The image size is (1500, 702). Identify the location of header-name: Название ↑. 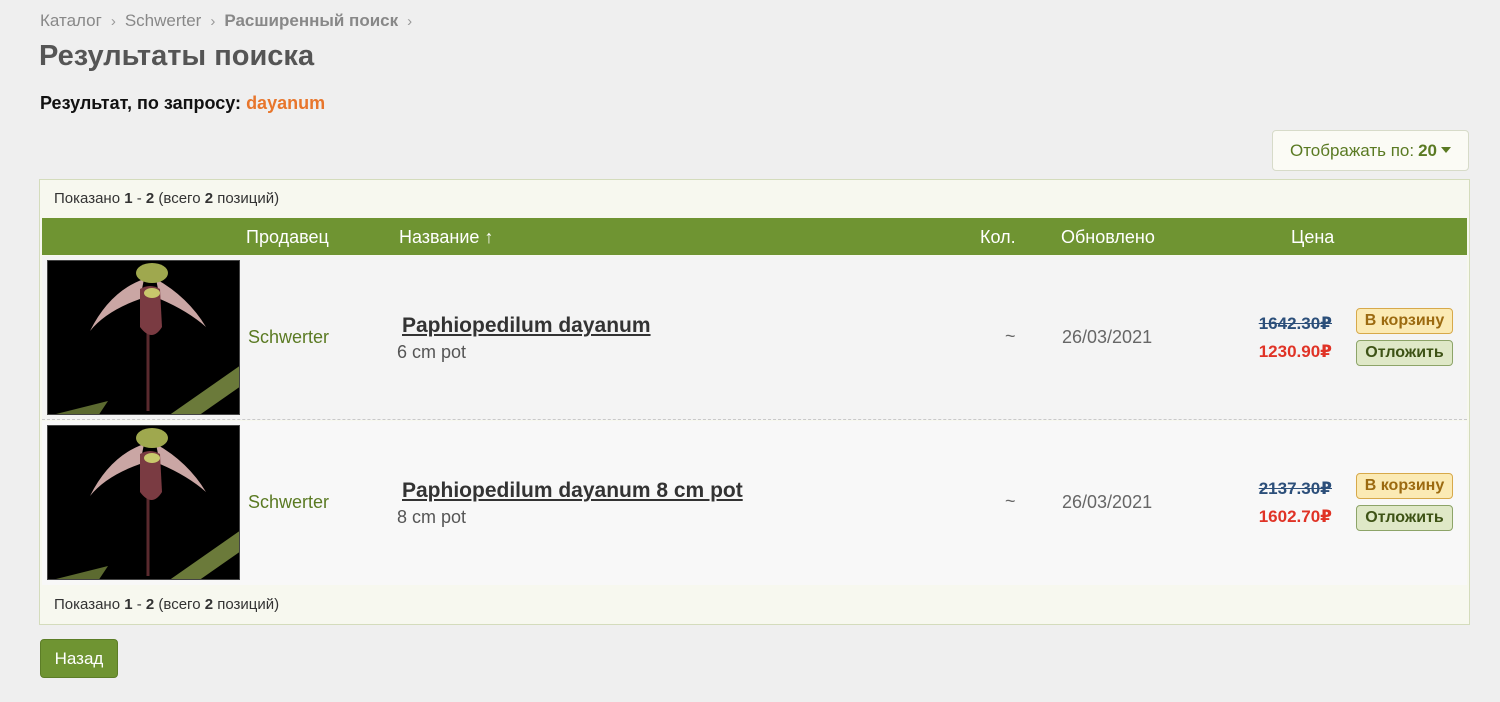
(446, 237).